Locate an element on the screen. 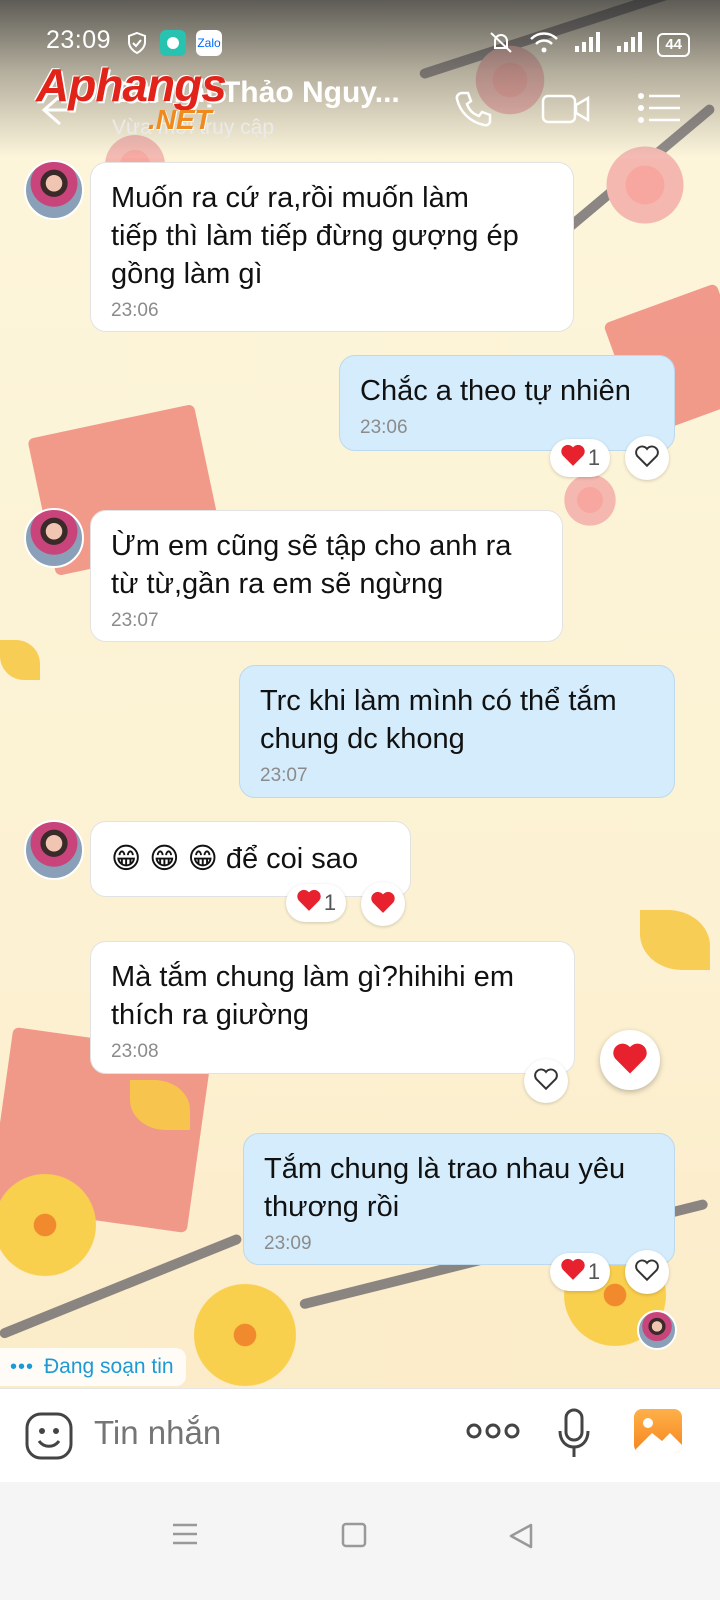 This screenshot has width=720, height=1600. recent-apps-button is located at coordinates (185, 1536).